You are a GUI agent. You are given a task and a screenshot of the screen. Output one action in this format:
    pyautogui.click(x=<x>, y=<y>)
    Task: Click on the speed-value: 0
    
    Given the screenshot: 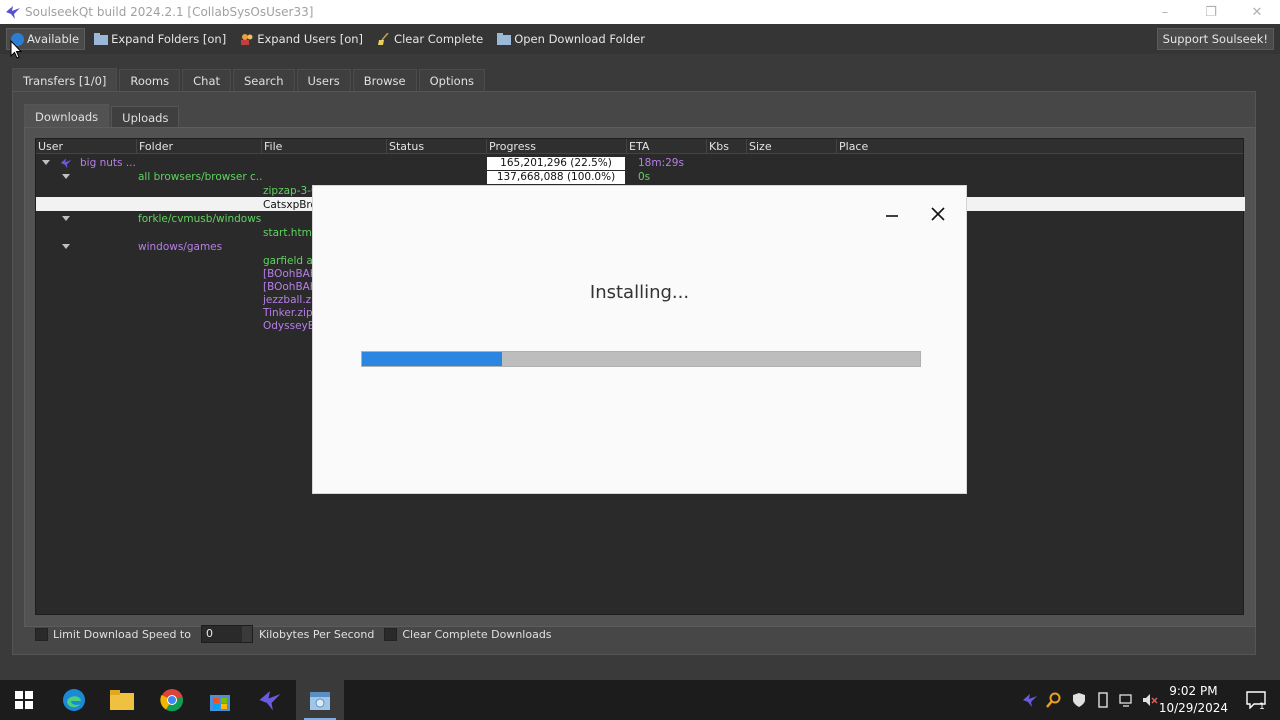 What is the action you would take?
    pyautogui.click(x=209, y=633)
    